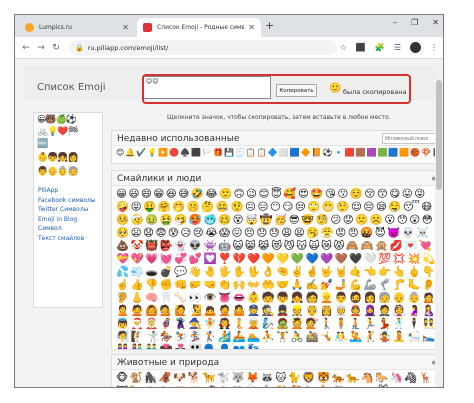  I want to click on address-bar: 🔒 ru.piliapp.com/emoji/list/, so click(203, 47).